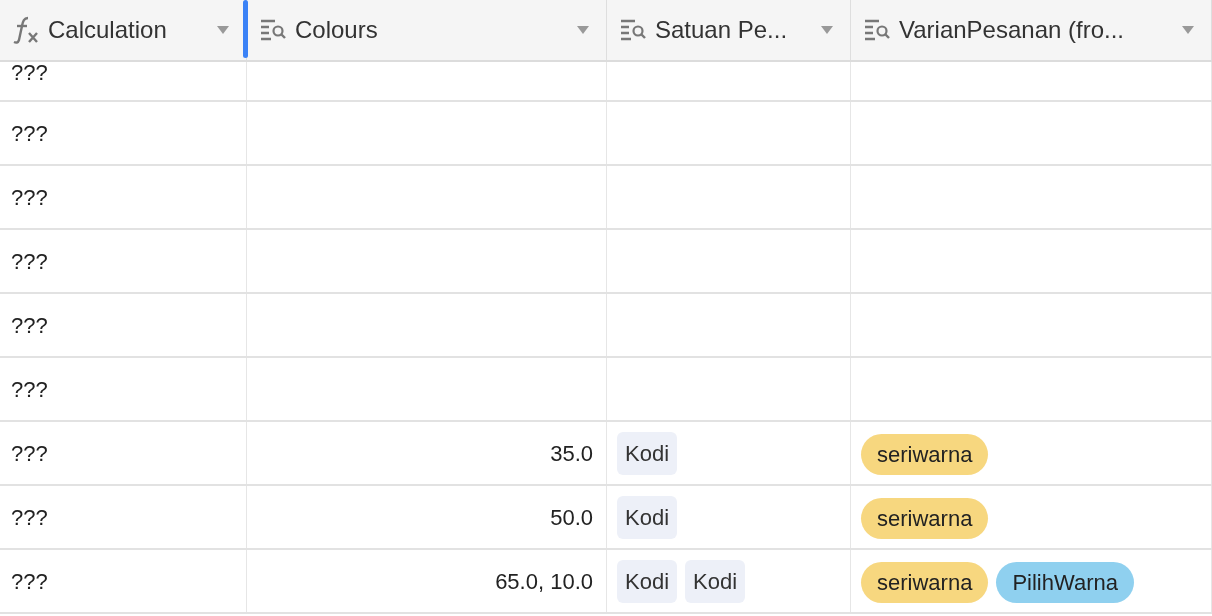  Describe the element at coordinates (572, 453) in the screenshot. I see `table-cell-text: 35.0` at that location.